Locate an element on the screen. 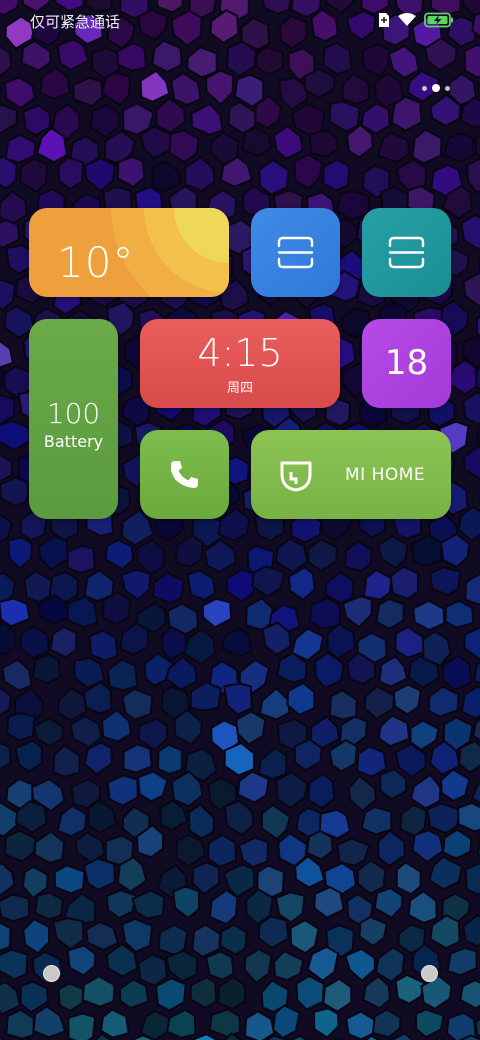 The image size is (480, 1040). page-indicator is located at coordinates (436, 88).